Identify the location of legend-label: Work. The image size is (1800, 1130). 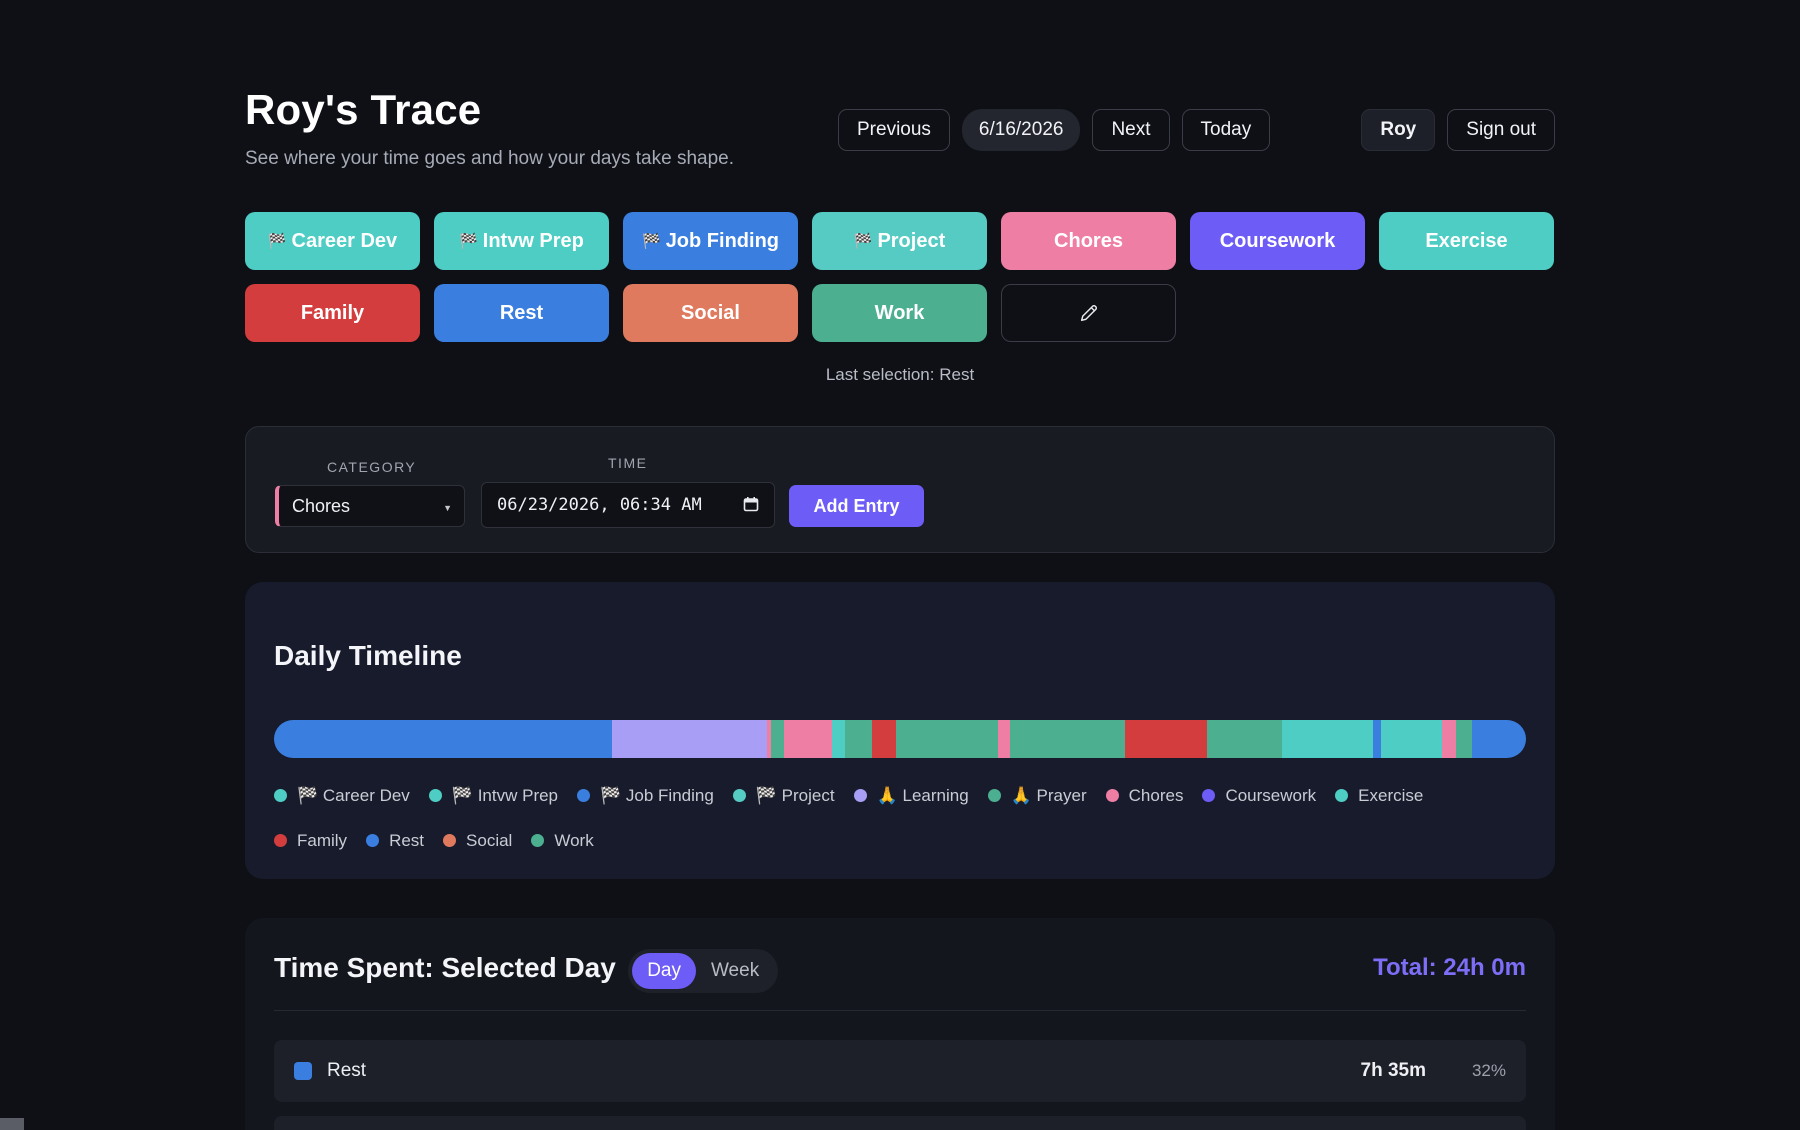
(574, 840).